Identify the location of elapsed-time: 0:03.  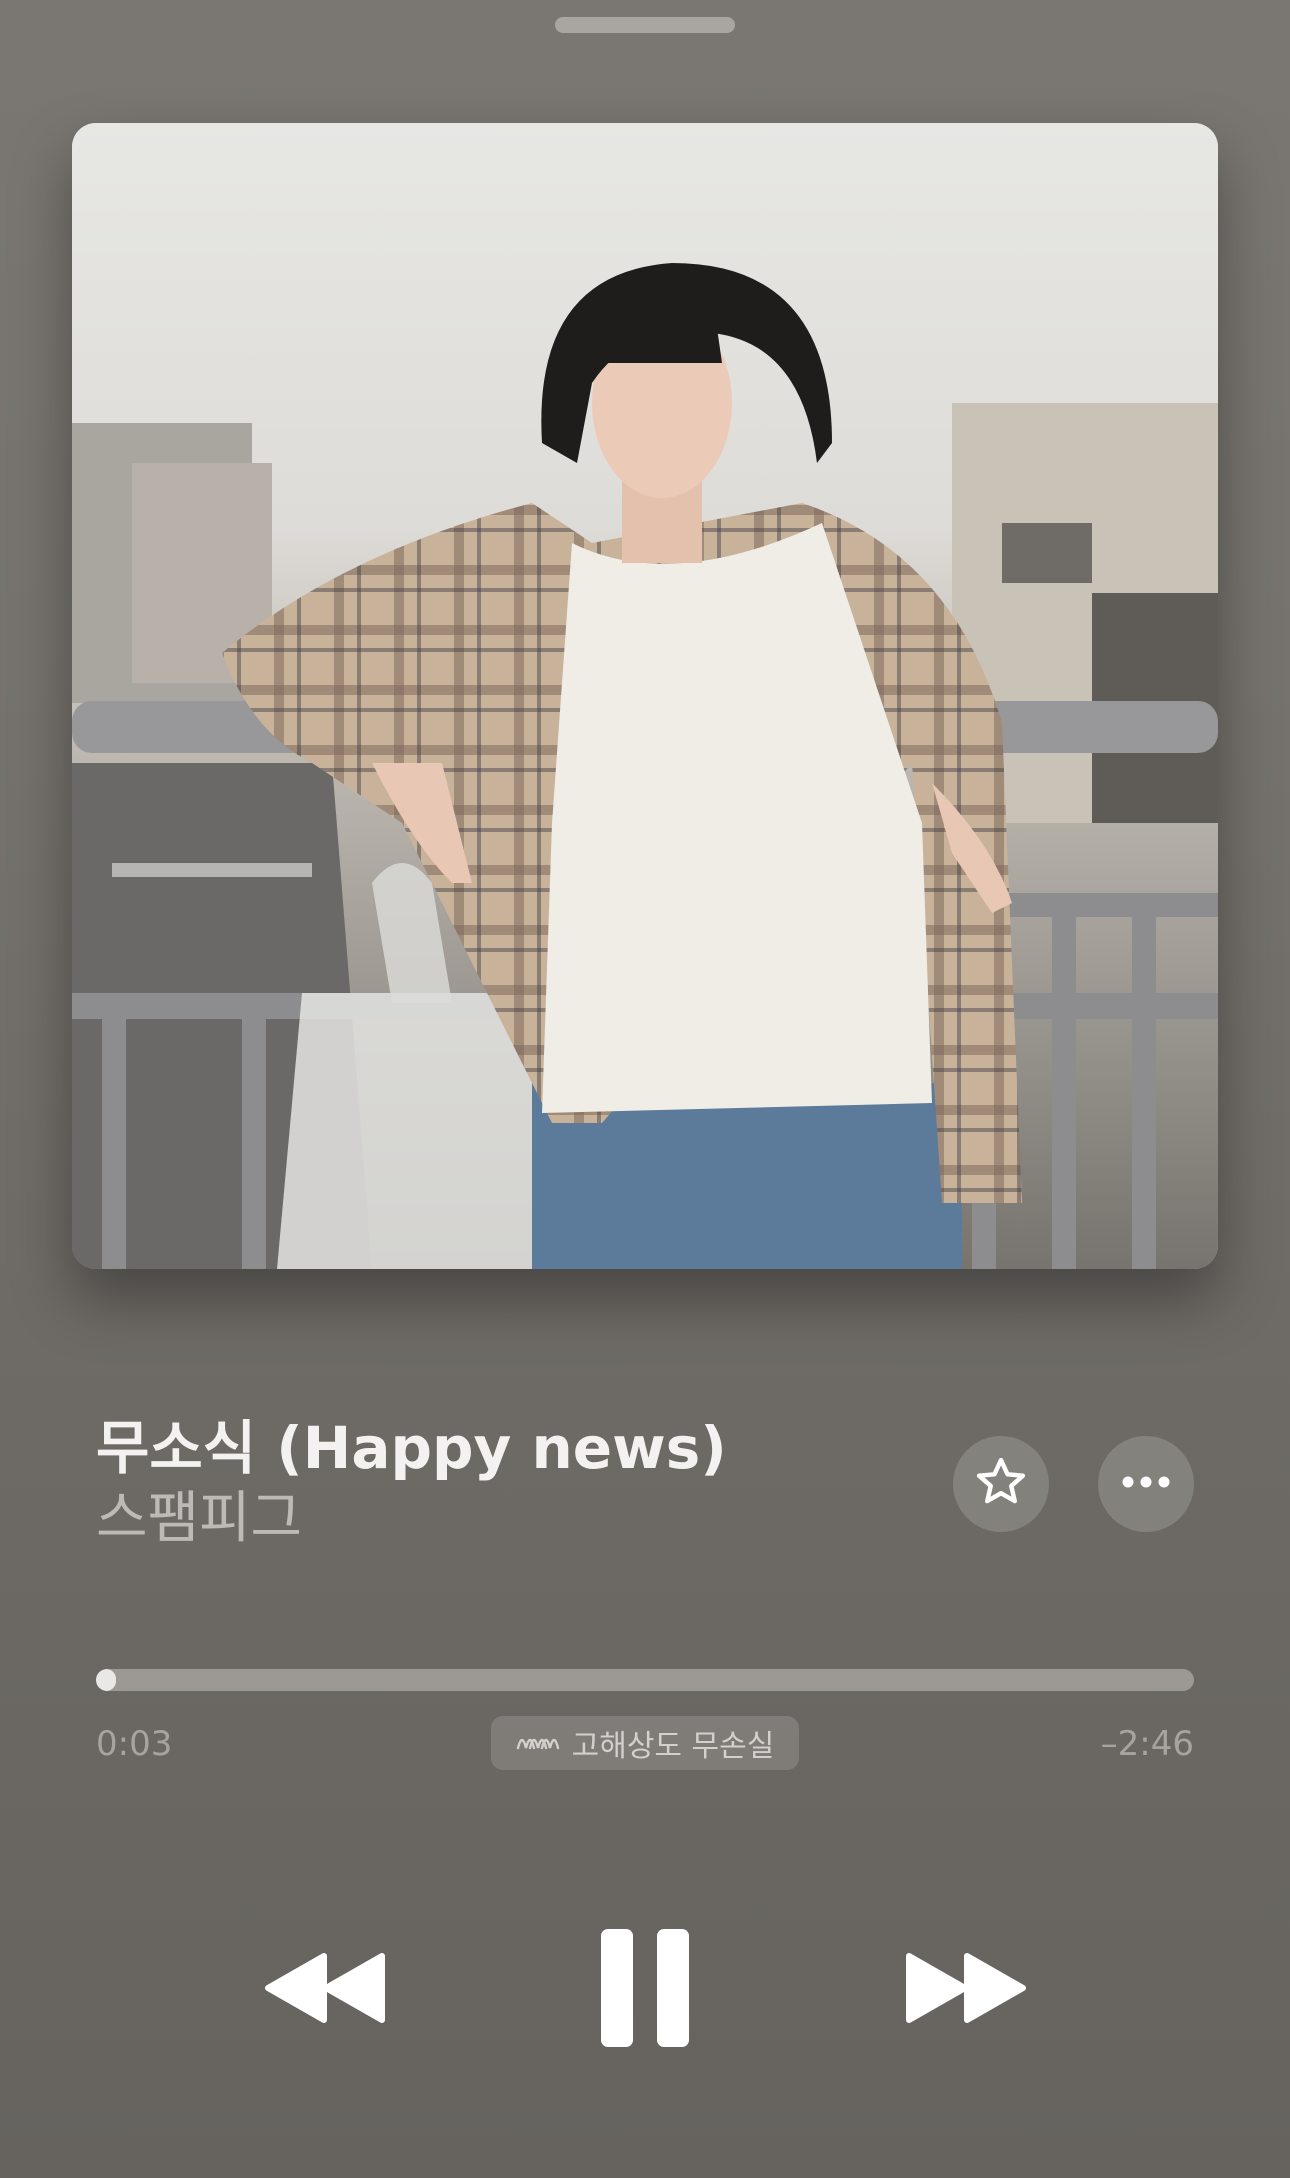
(134, 1744).